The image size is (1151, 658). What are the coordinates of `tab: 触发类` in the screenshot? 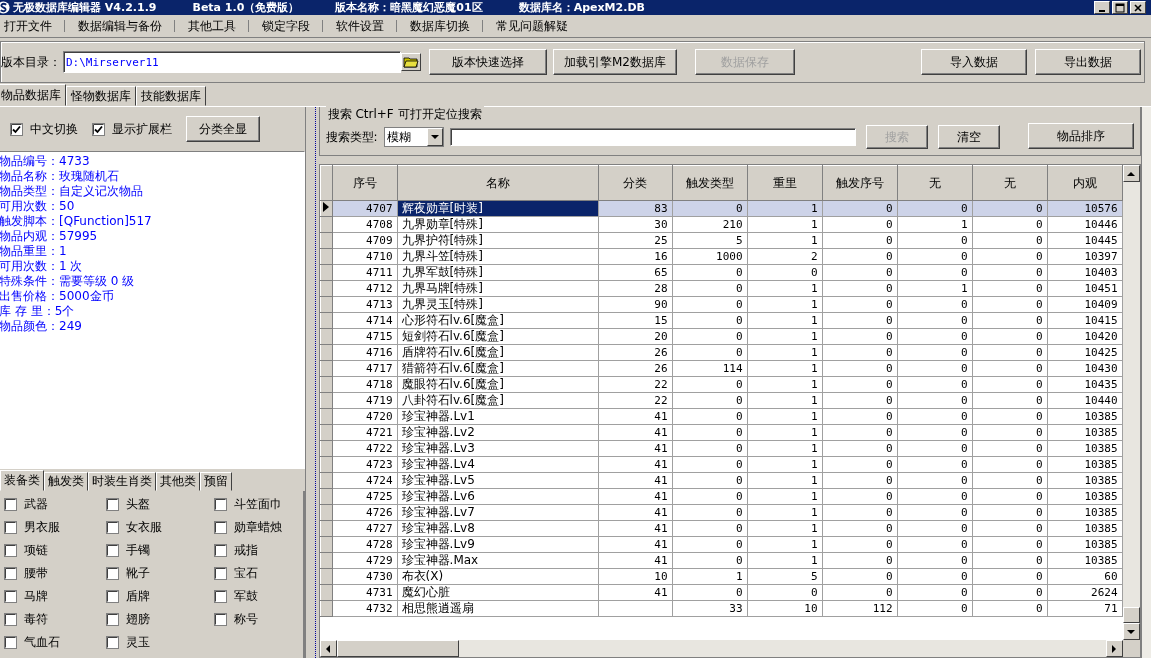 It's located at (66, 481).